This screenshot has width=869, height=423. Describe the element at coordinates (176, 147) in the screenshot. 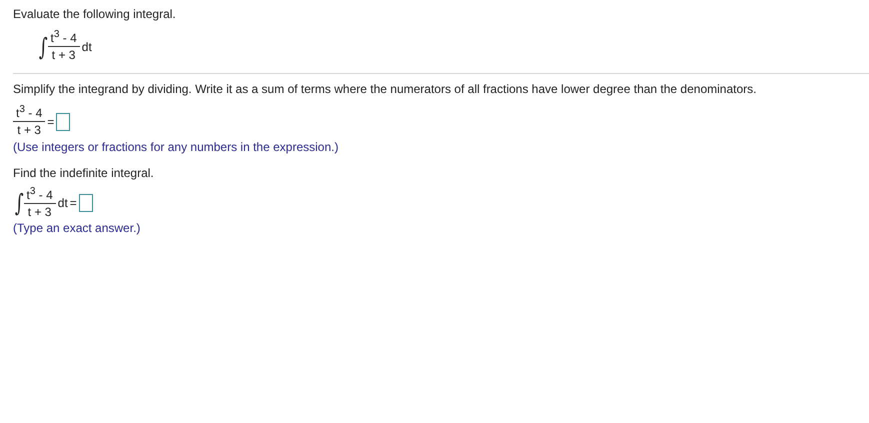

I see `hint-text: (Use integers or fractions for any numbers in the expression.)` at that location.